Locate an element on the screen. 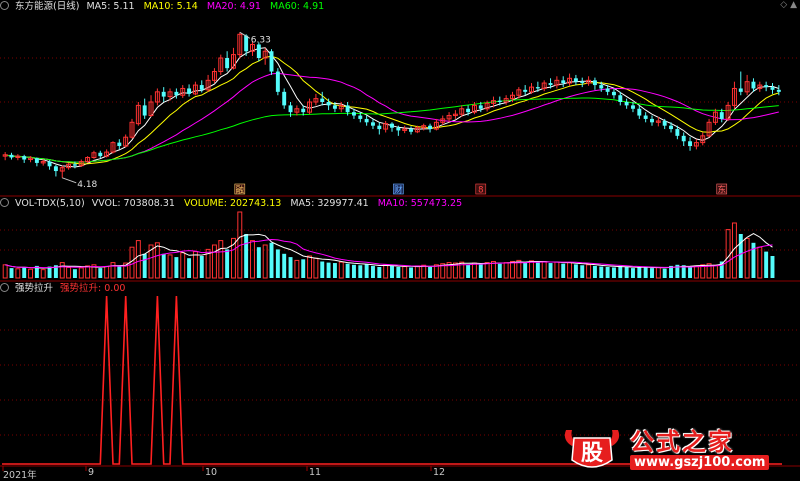 The width and height of the screenshot is (800, 481). date-label-nov: 11 is located at coordinates (315, 472).